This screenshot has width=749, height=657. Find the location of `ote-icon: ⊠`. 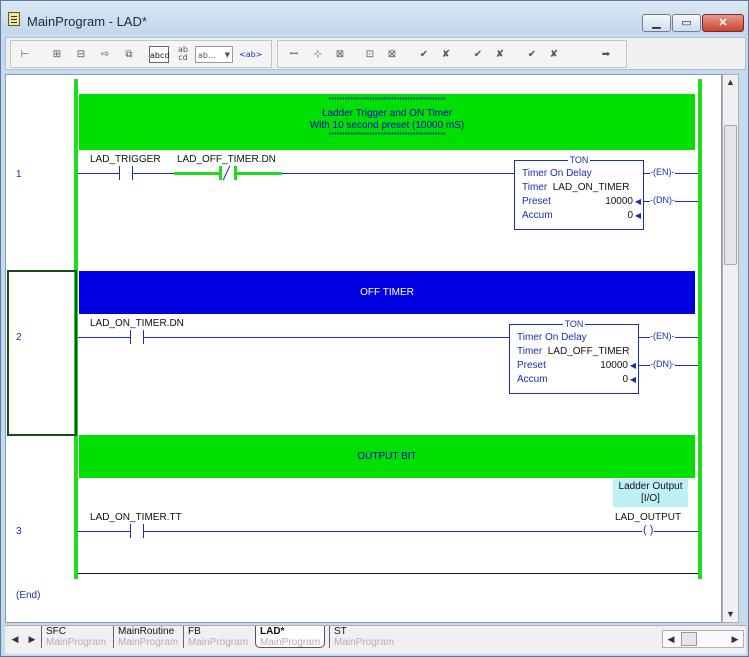

ote-icon: ⊠ is located at coordinates (392, 54).